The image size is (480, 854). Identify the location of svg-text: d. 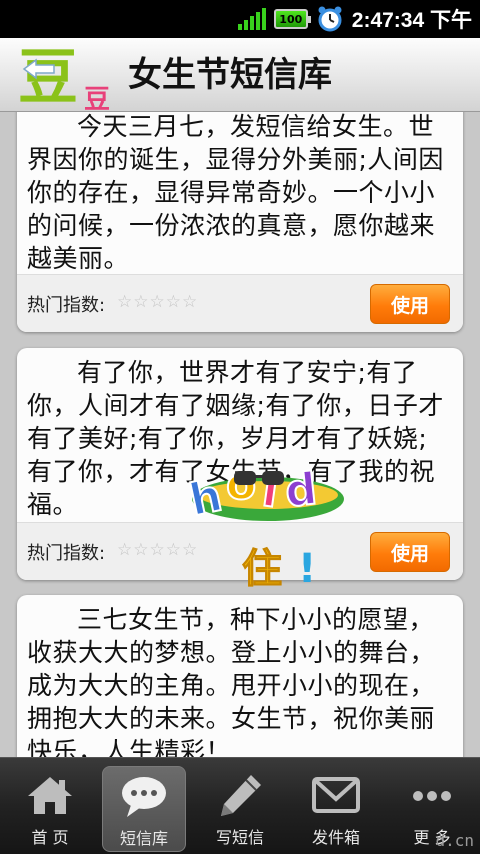
(301, 490).